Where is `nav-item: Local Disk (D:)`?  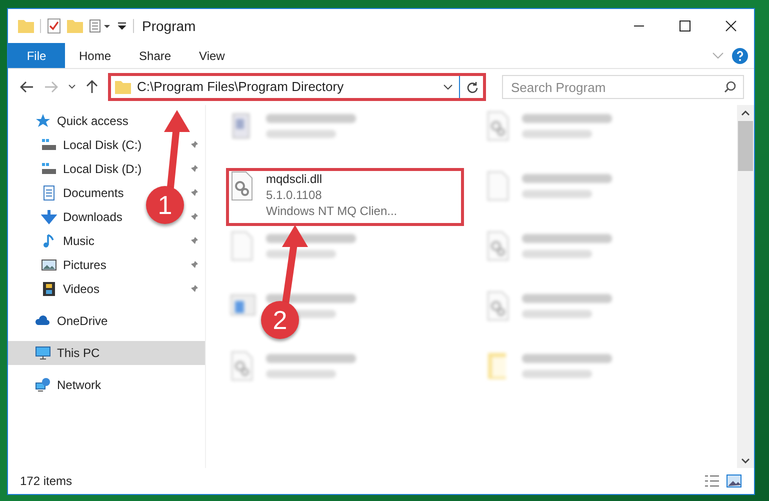
nav-item: Local Disk (D:) is located at coordinates (102, 169).